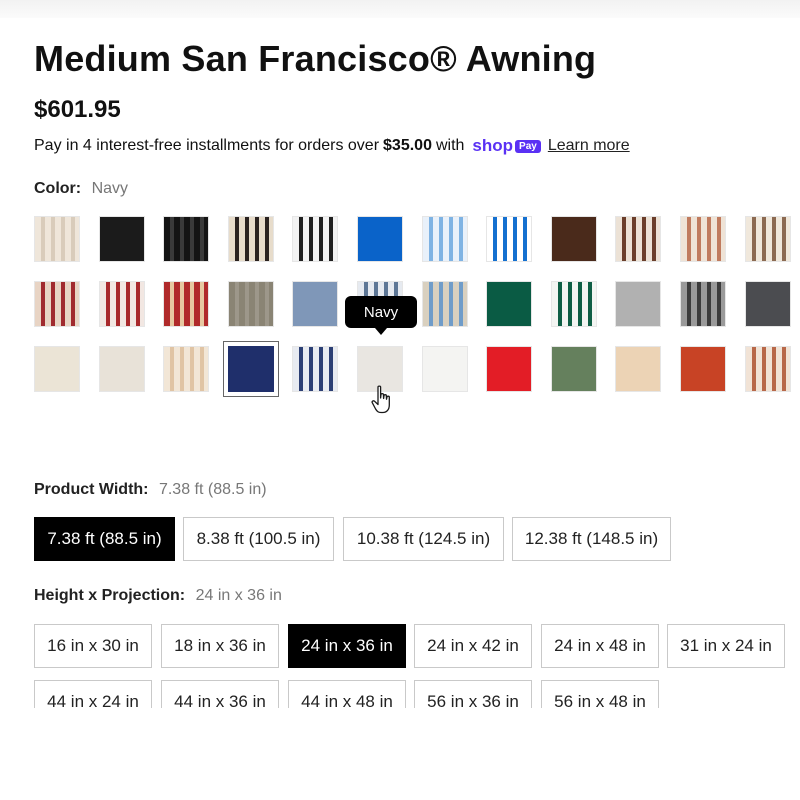 This screenshot has width=800, height=800. I want to click on color-swatch-beige-brown-stripe, so click(767, 239).